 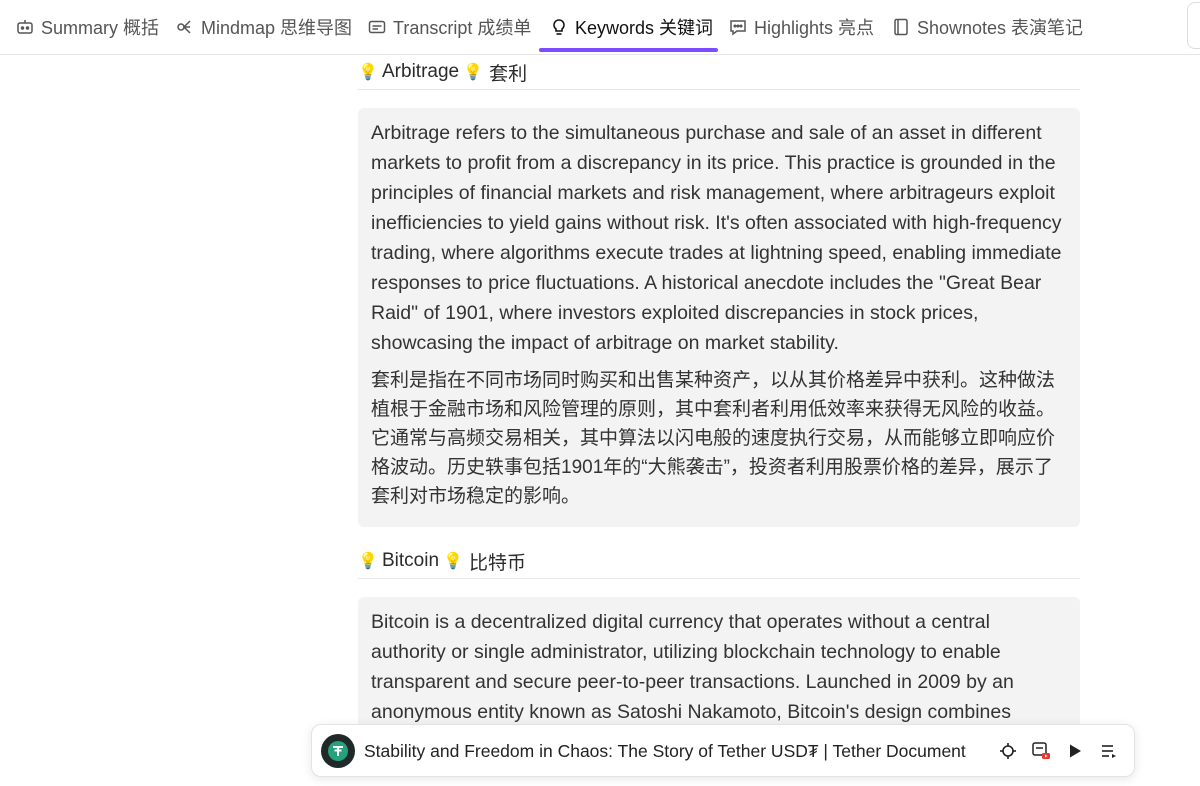 I want to click on locate-icon, so click(x=1008, y=751).